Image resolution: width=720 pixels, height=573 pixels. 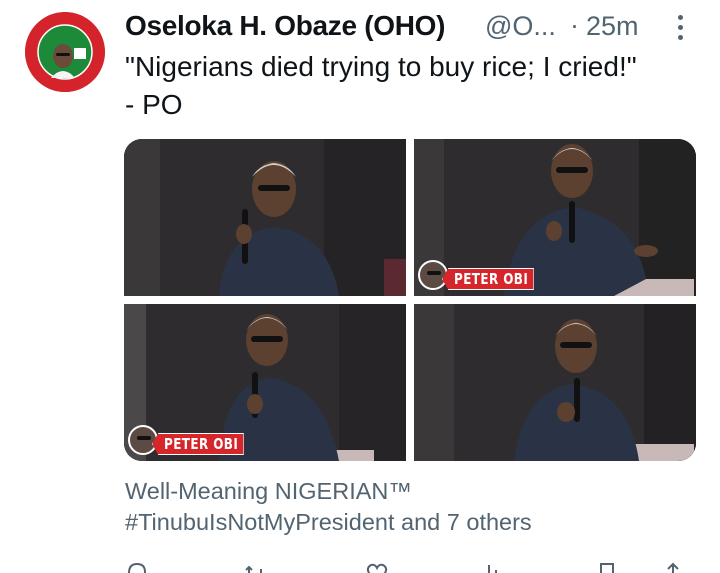 I want to click on bookmark-icon, so click(x=607, y=567).